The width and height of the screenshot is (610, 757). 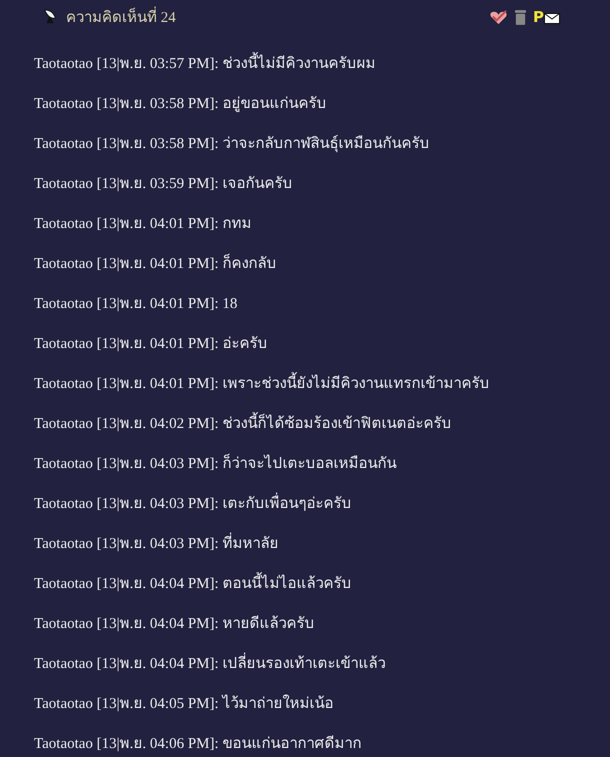 I want to click on chat-message: Taotaotao [13|พ.ย. 04:01 PM]: 18, so click(x=136, y=304).